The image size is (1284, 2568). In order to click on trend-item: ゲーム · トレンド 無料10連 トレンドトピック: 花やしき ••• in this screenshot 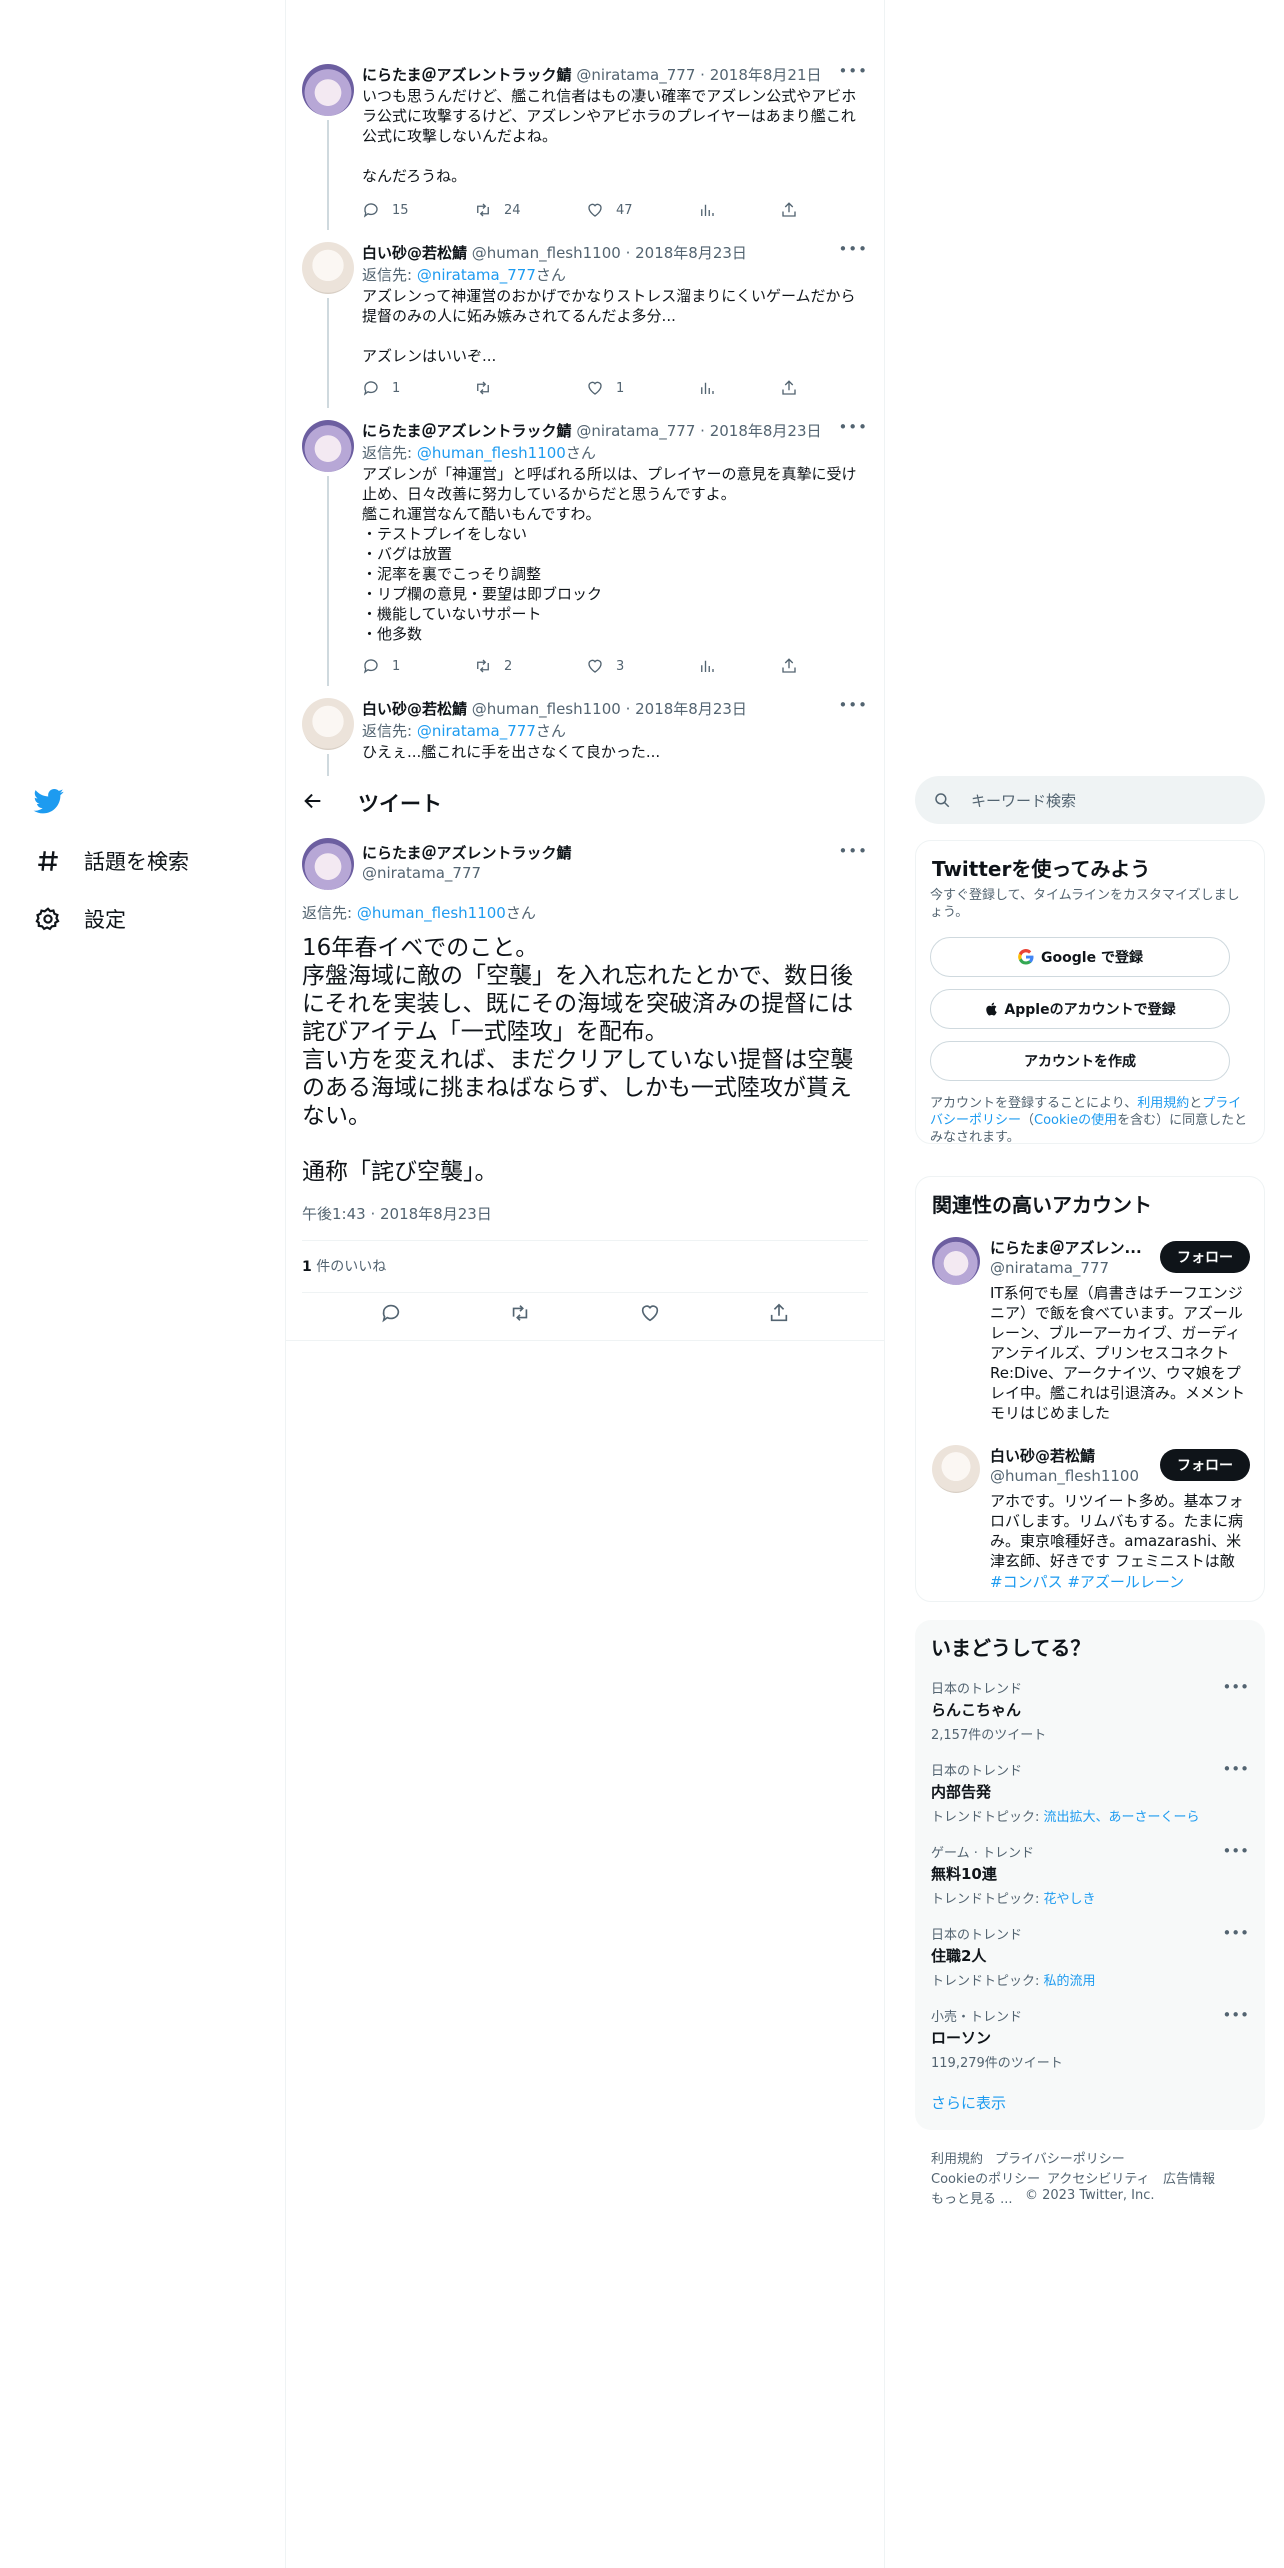, I will do `click(1090, 1874)`.